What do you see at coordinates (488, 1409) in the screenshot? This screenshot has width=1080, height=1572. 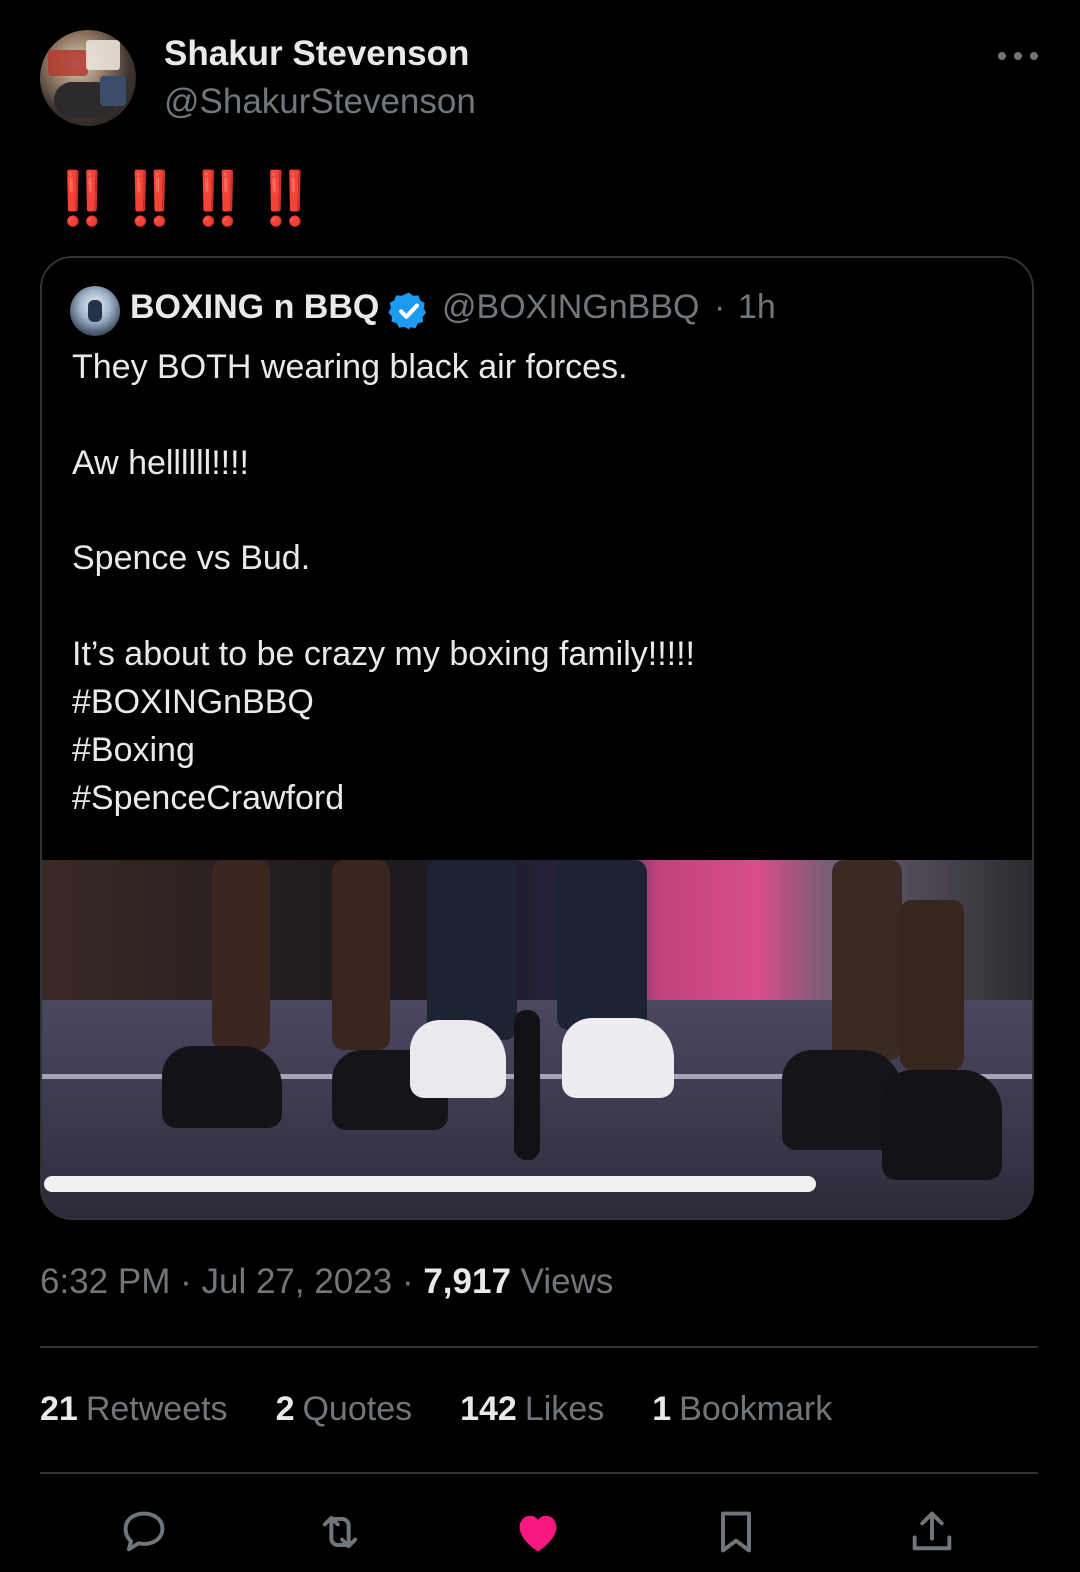 I see `likes-count: 142` at bounding box center [488, 1409].